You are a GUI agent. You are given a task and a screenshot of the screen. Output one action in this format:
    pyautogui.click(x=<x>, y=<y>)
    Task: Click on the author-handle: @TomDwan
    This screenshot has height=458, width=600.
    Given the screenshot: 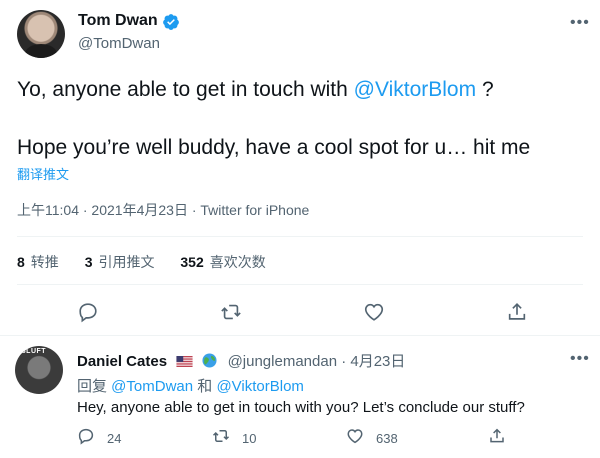 What is the action you would take?
    pyautogui.click(x=119, y=43)
    